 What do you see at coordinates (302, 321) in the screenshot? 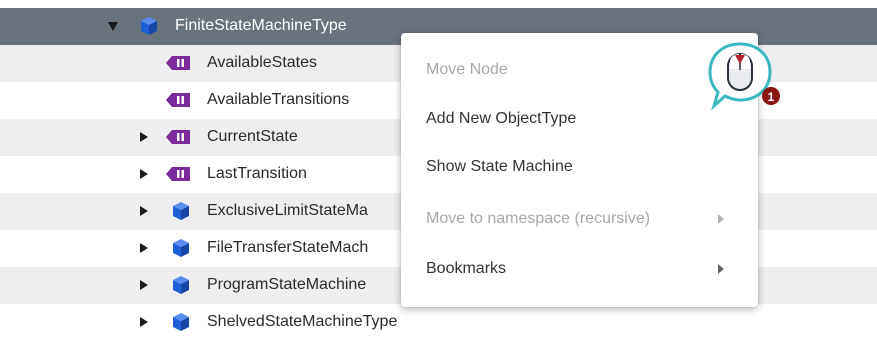
I see `tree-row-label: ShelvedStateMachineType` at bounding box center [302, 321].